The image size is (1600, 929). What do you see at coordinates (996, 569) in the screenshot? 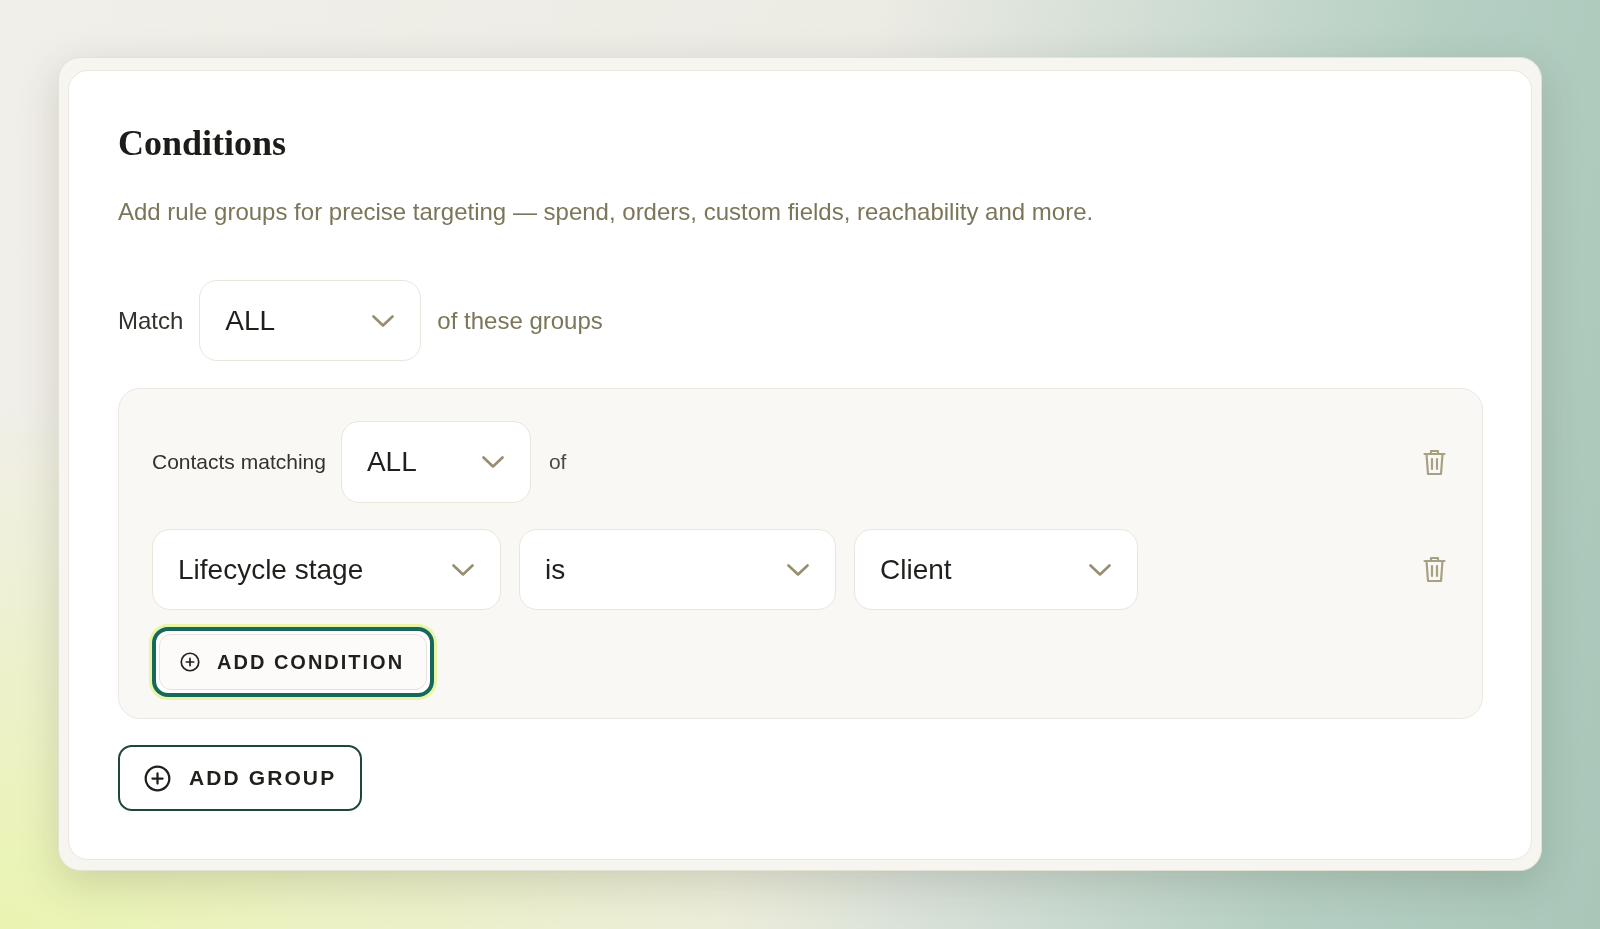
I see `dropdown: Client` at bounding box center [996, 569].